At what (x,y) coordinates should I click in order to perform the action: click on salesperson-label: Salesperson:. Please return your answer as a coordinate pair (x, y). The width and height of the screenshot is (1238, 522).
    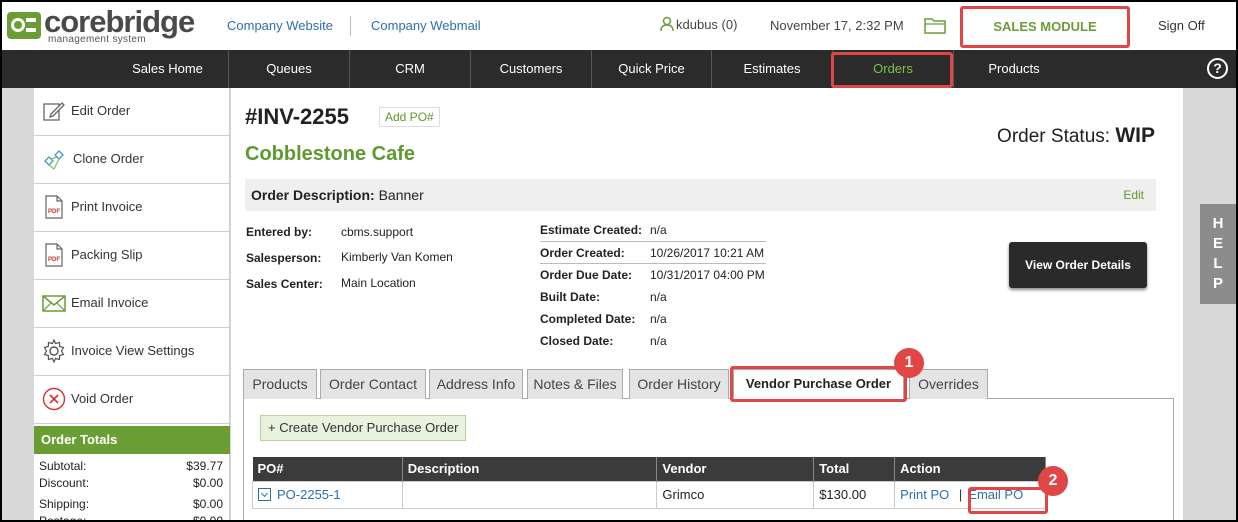
    Looking at the image, I should click on (284, 258).